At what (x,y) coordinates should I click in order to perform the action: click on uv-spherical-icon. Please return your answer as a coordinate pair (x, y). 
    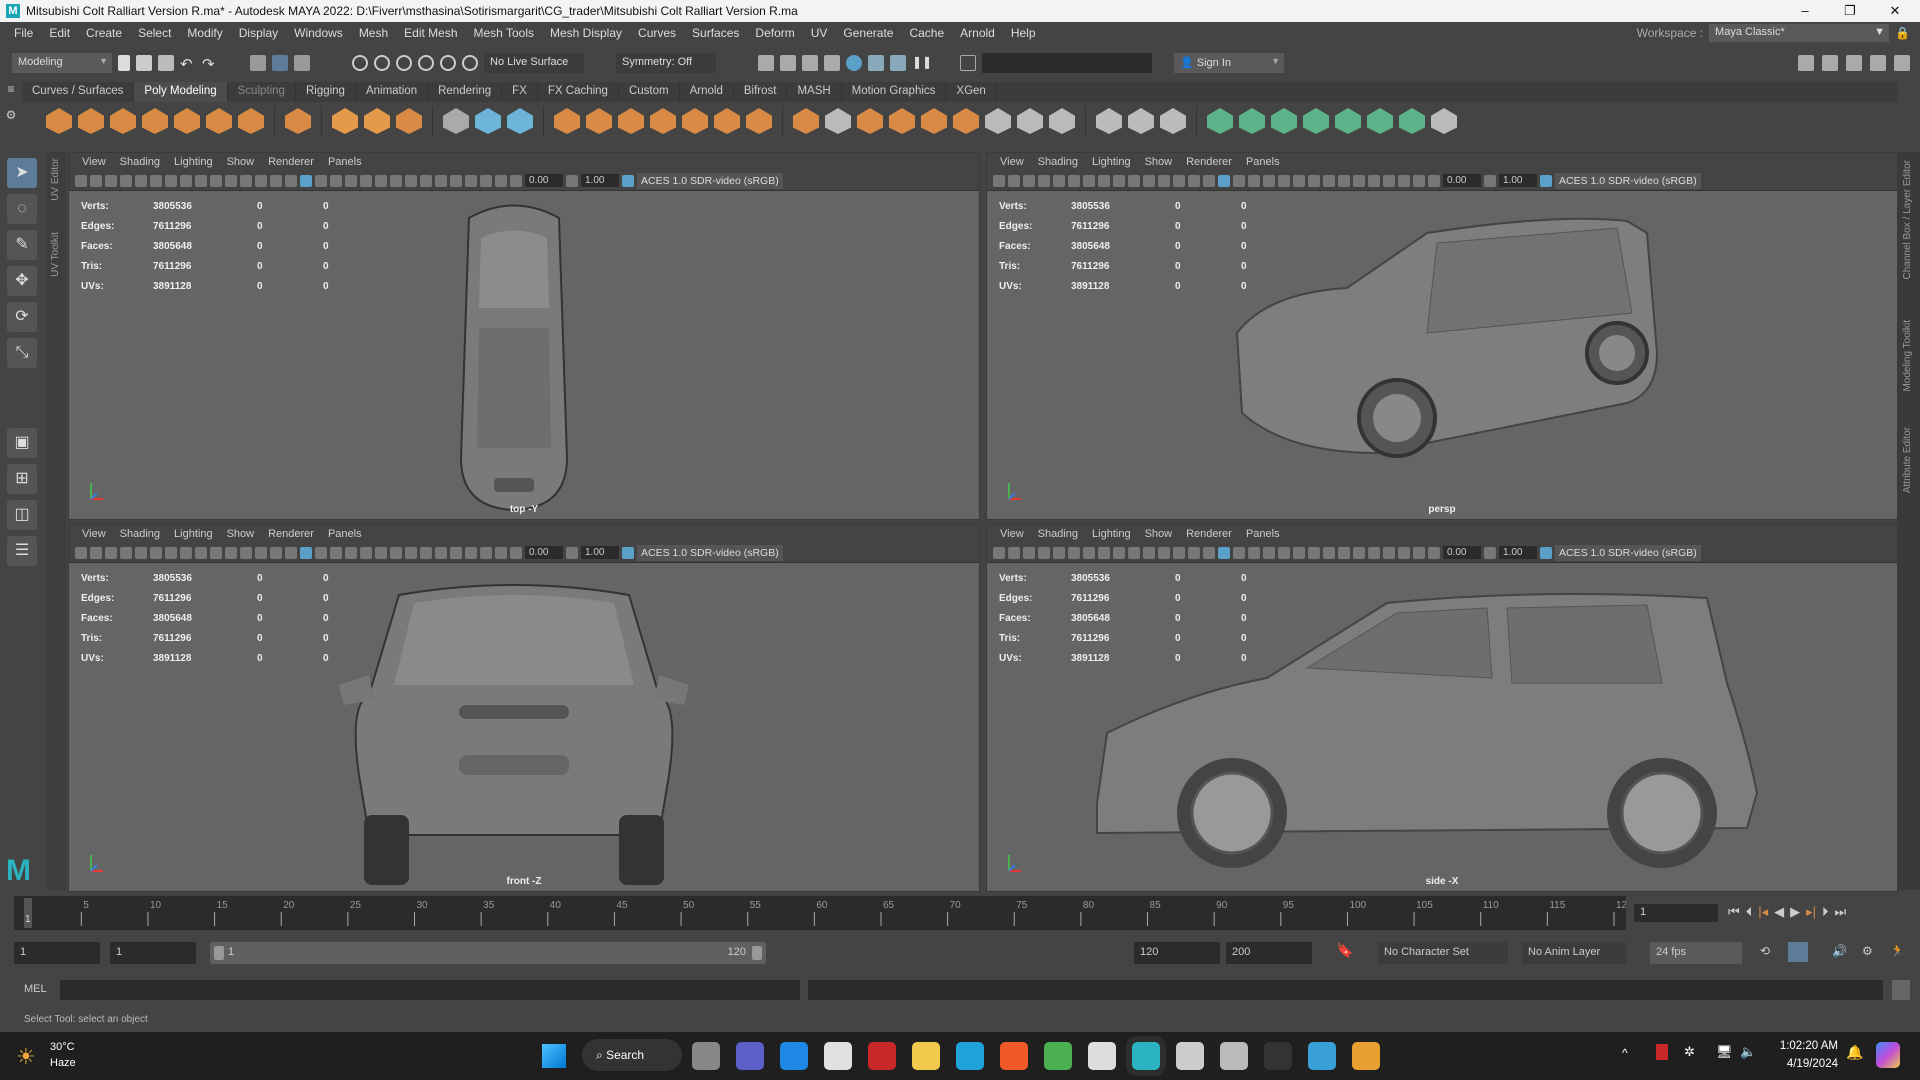
    Looking at the image, I should click on (1284, 121).